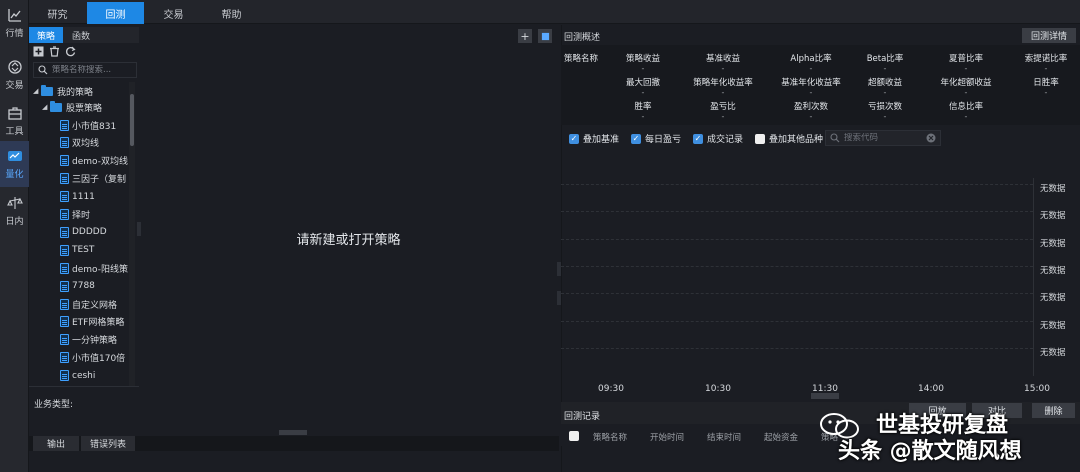 Image resolution: width=1080 pixels, height=472 pixels. What do you see at coordinates (231, 13) in the screenshot?
I see `tab-help: 帮助` at bounding box center [231, 13].